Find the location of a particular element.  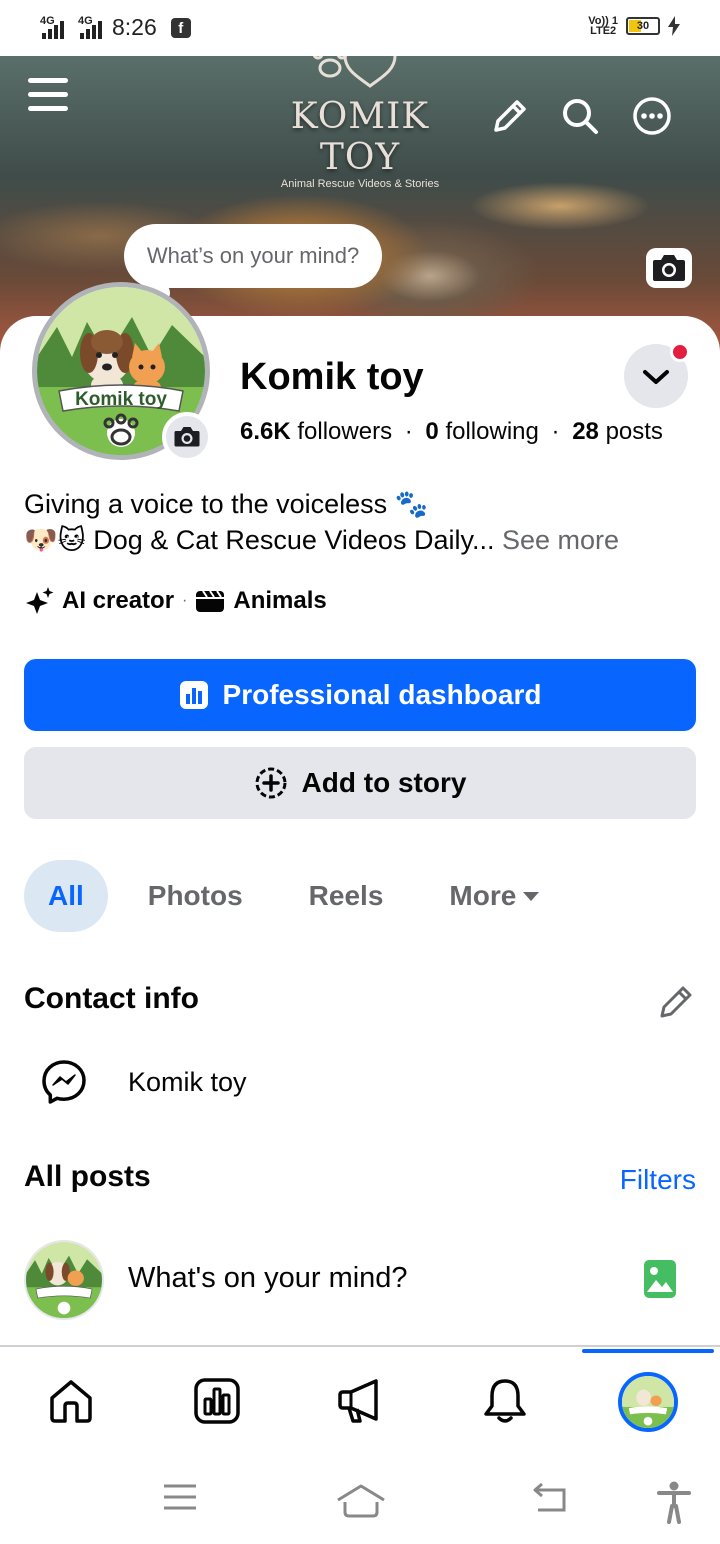

messenger-icon is located at coordinates (64, 1082).